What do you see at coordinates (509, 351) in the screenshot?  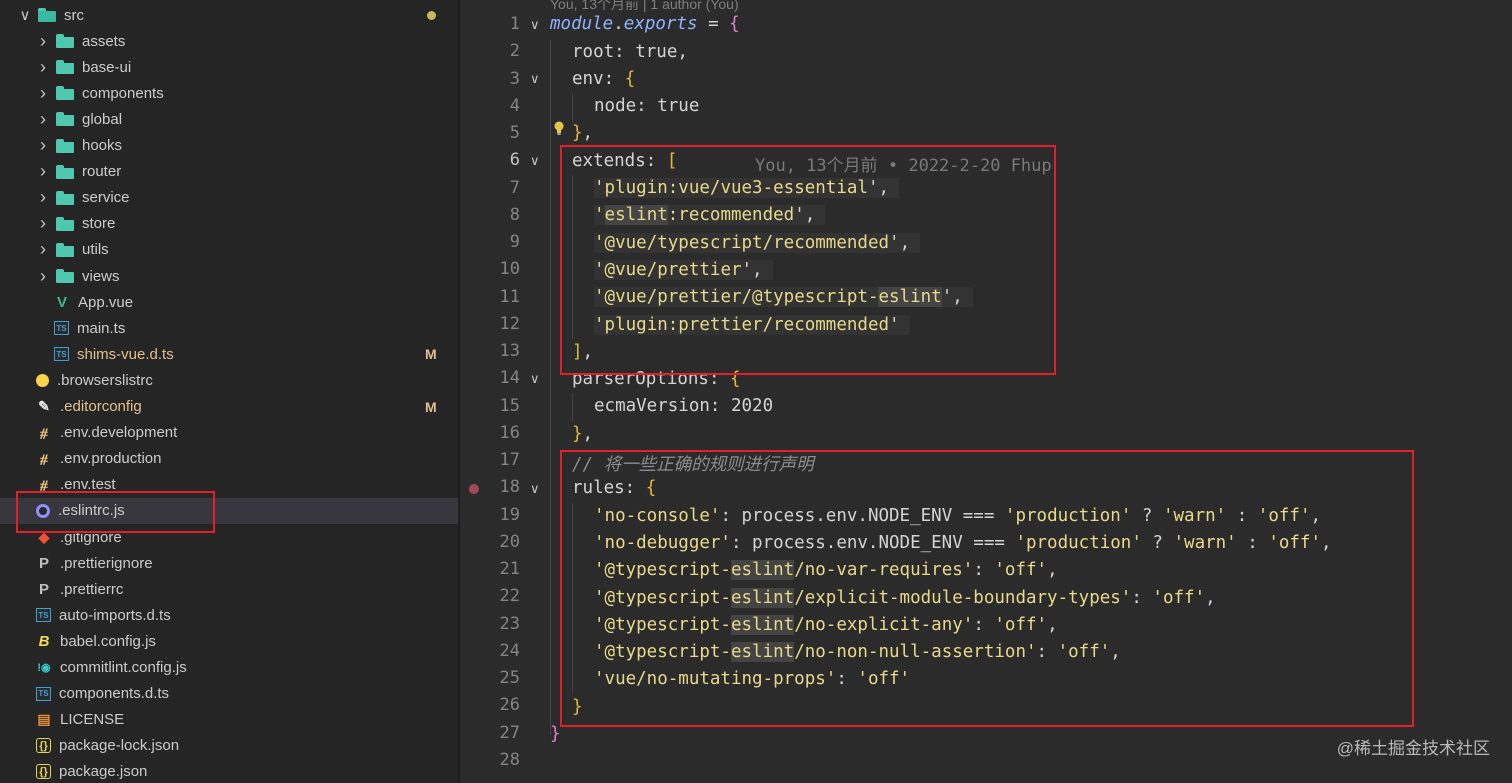 I see `line-number: 13` at bounding box center [509, 351].